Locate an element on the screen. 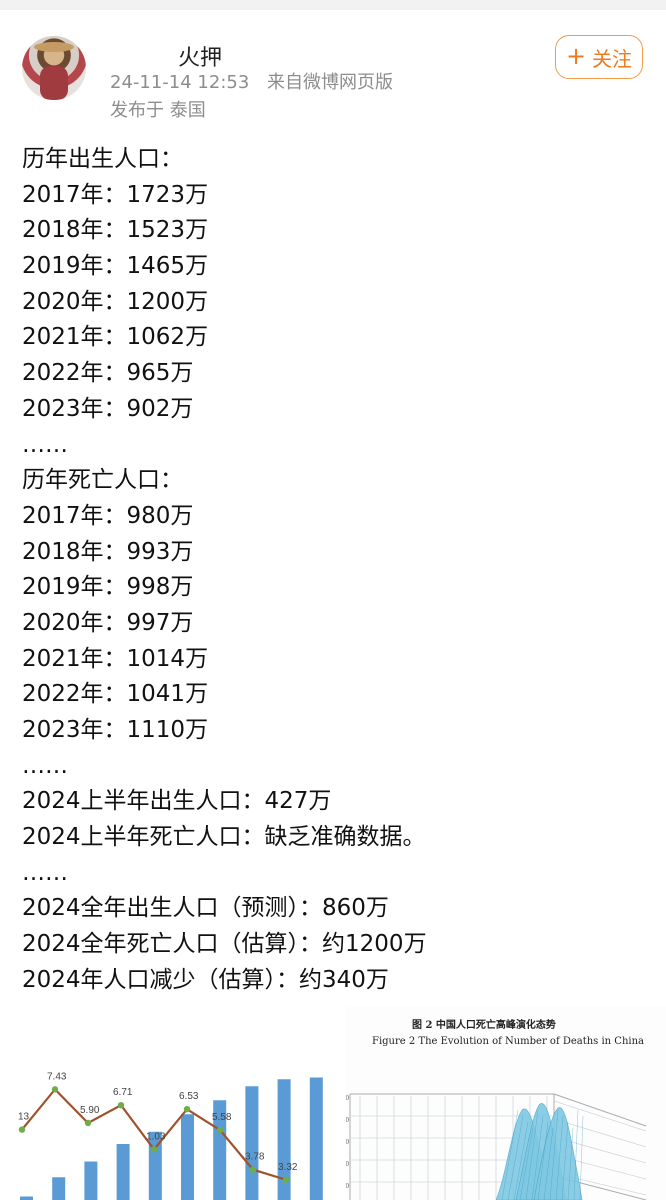  chart-data-label: 3.32 is located at coordinates (288, 1167).